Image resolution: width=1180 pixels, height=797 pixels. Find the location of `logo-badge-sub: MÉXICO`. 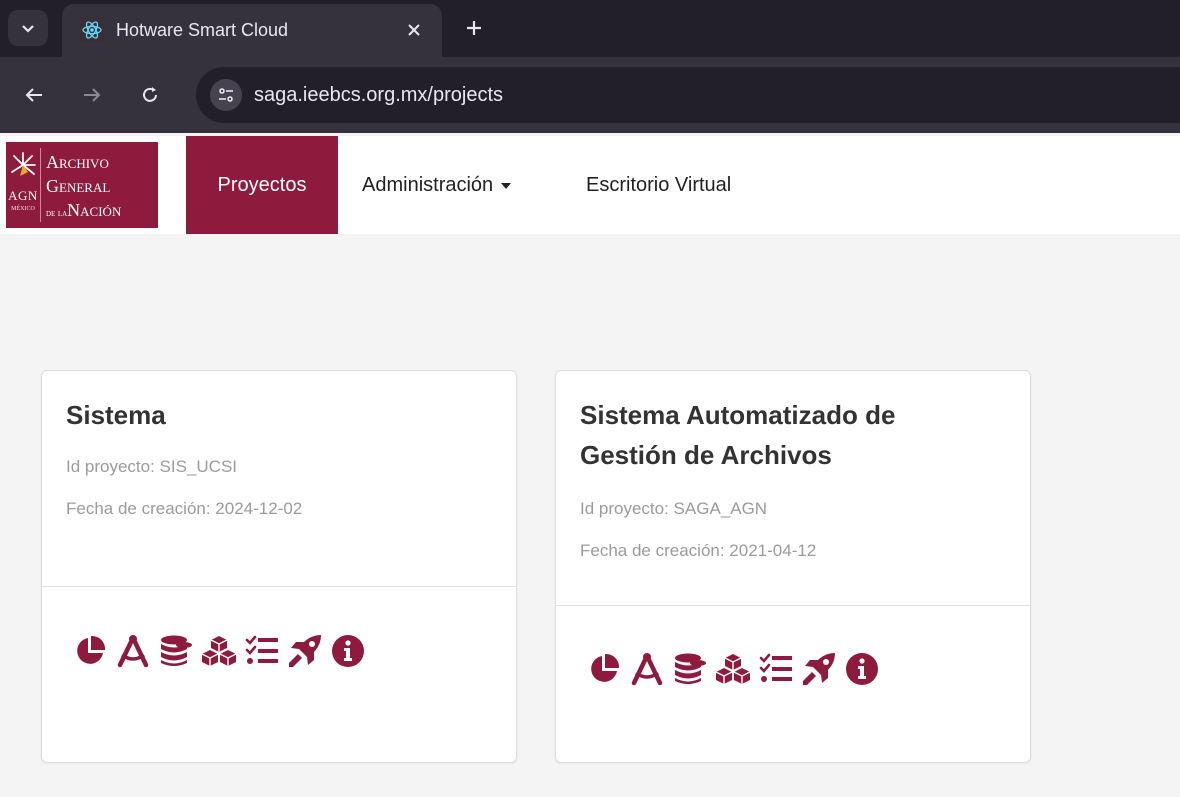

logo-badge-sub: MÉXICO is located at coordinates (23, 209).